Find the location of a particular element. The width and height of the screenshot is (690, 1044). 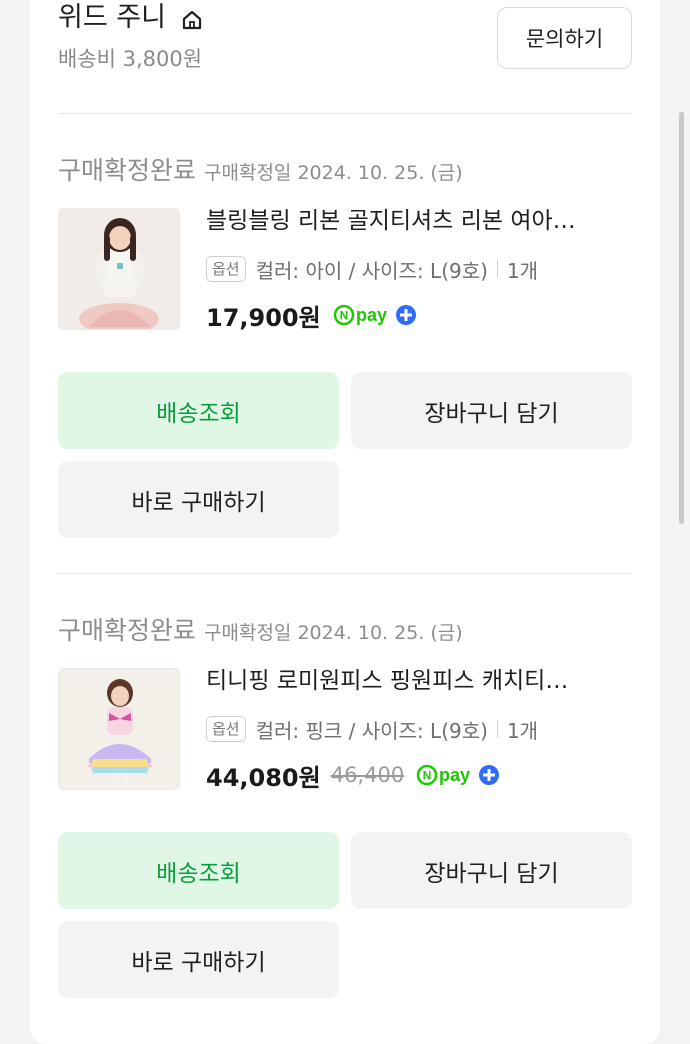

price: 17,900원 is located at coordinates (263, 317).